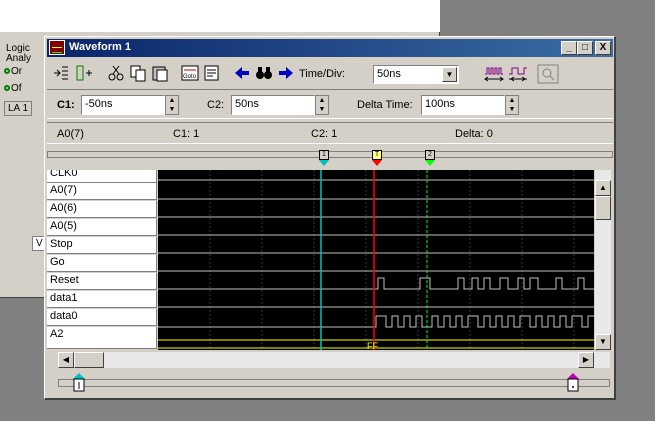 The height and width of the screenshot is (421, 655). I want to click on c1-label: C1:, so click(66, 105).